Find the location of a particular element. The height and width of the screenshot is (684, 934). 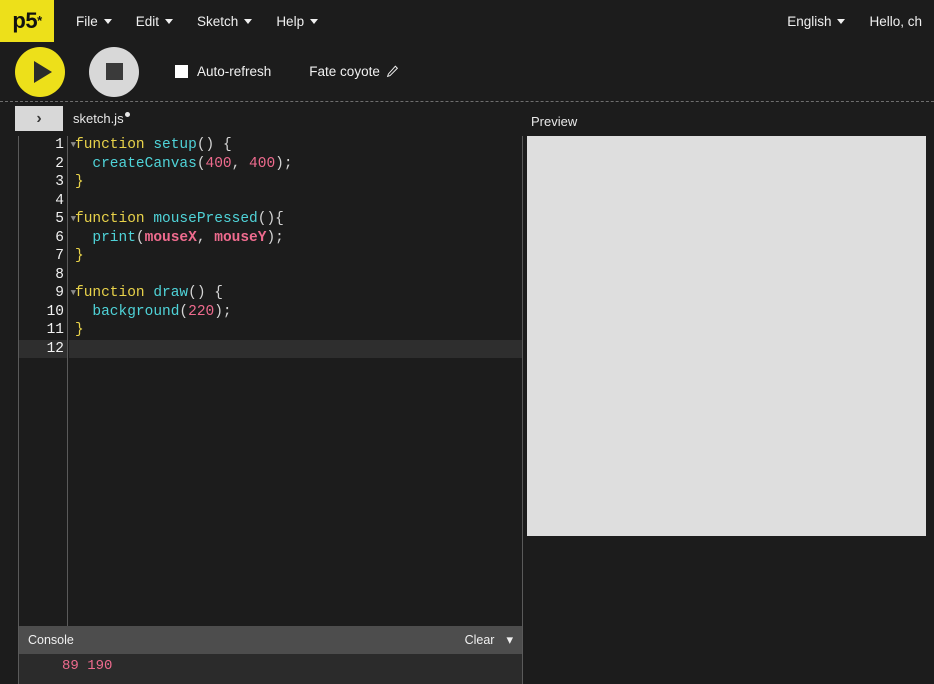

nav-right-group: English Hello, ch is located at coordinates (854, 21).